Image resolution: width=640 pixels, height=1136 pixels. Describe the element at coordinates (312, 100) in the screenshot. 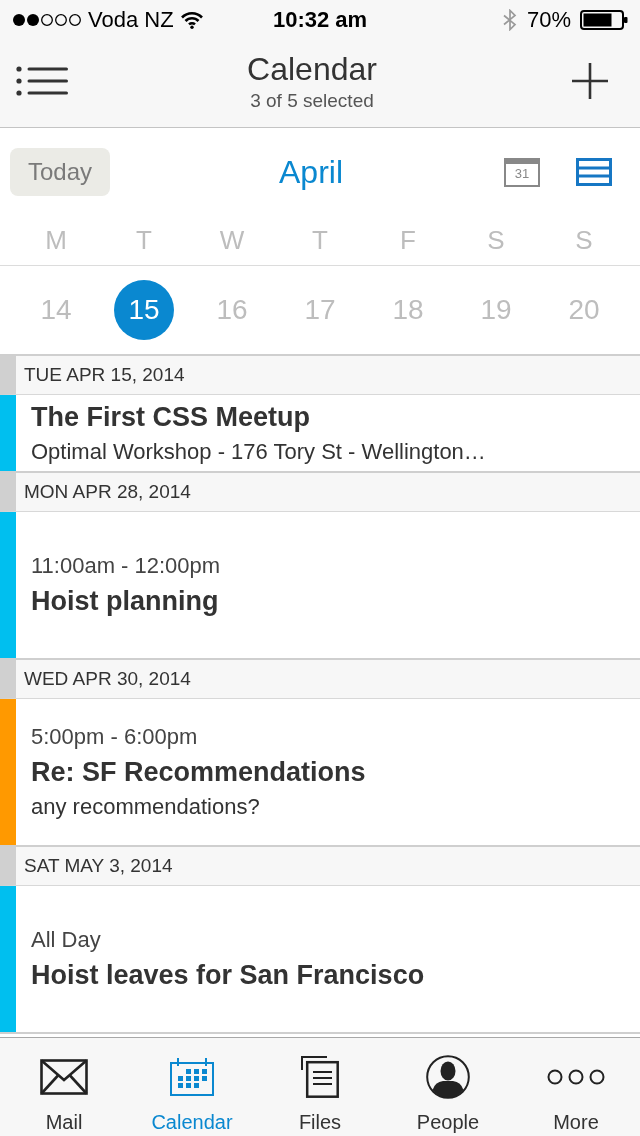

I see `nav-subtitle: 3 of 5 selected` at that location.